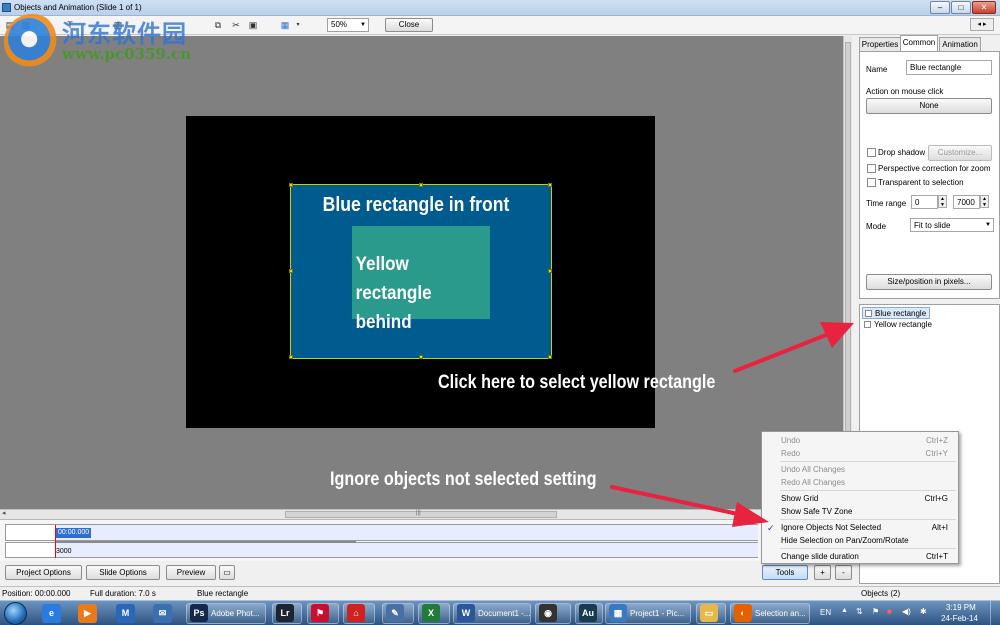  What do you see at coordinates (199, 613) in the screenshot?
I see `photoshop-icon: Ps` at bounding box center [199, 613].